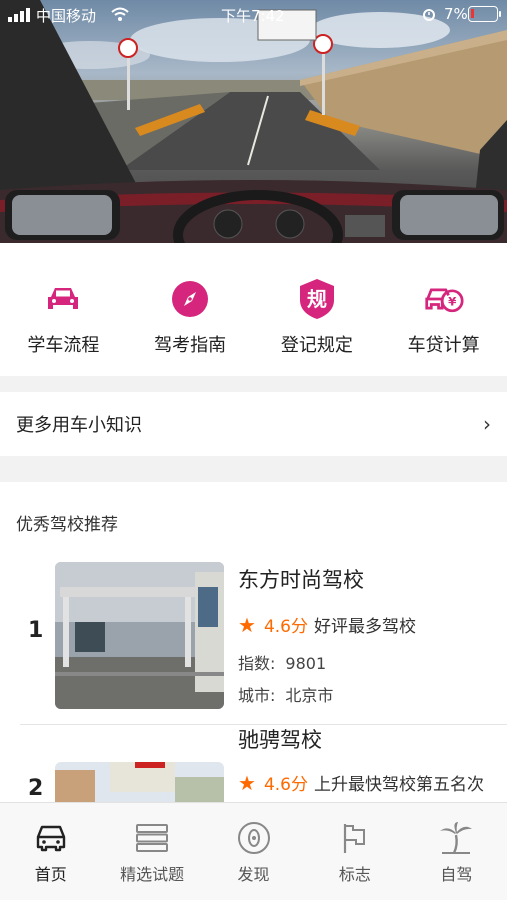 The width and height of the screenshot is (507, 900). I want to click on school-card: 2 驰骋驾校 ★ 4.6分 上升最快驾校第五名次, so click(253, 765).